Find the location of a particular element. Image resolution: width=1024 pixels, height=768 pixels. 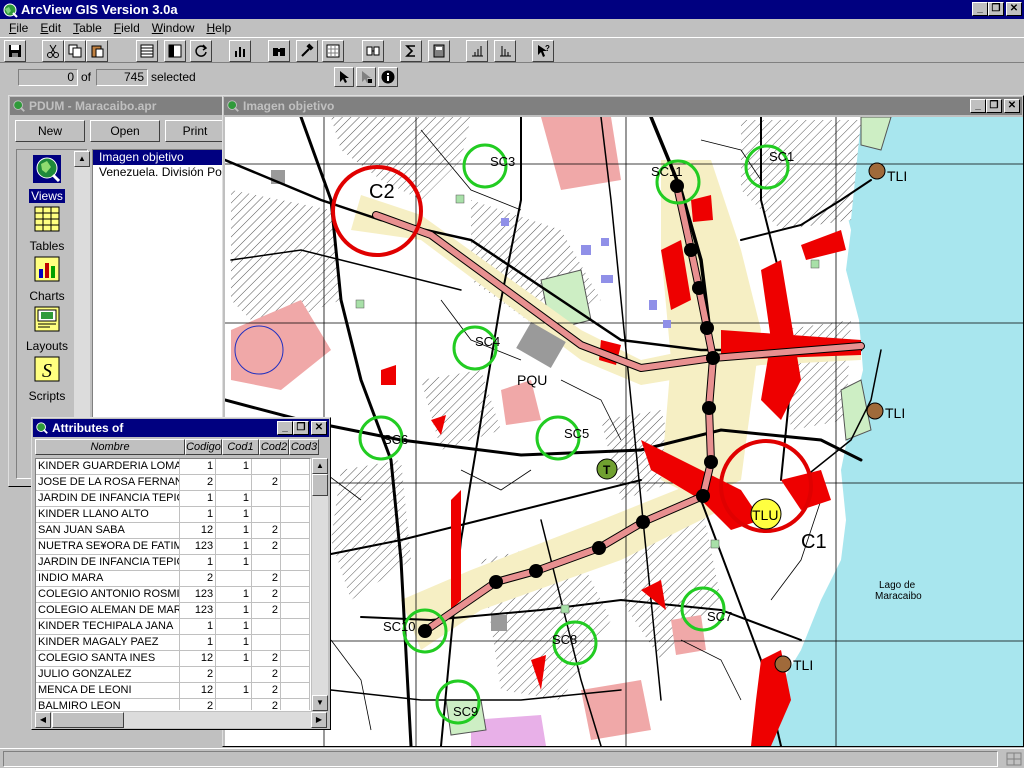

select-all-button is located at coordinates (175, 51).